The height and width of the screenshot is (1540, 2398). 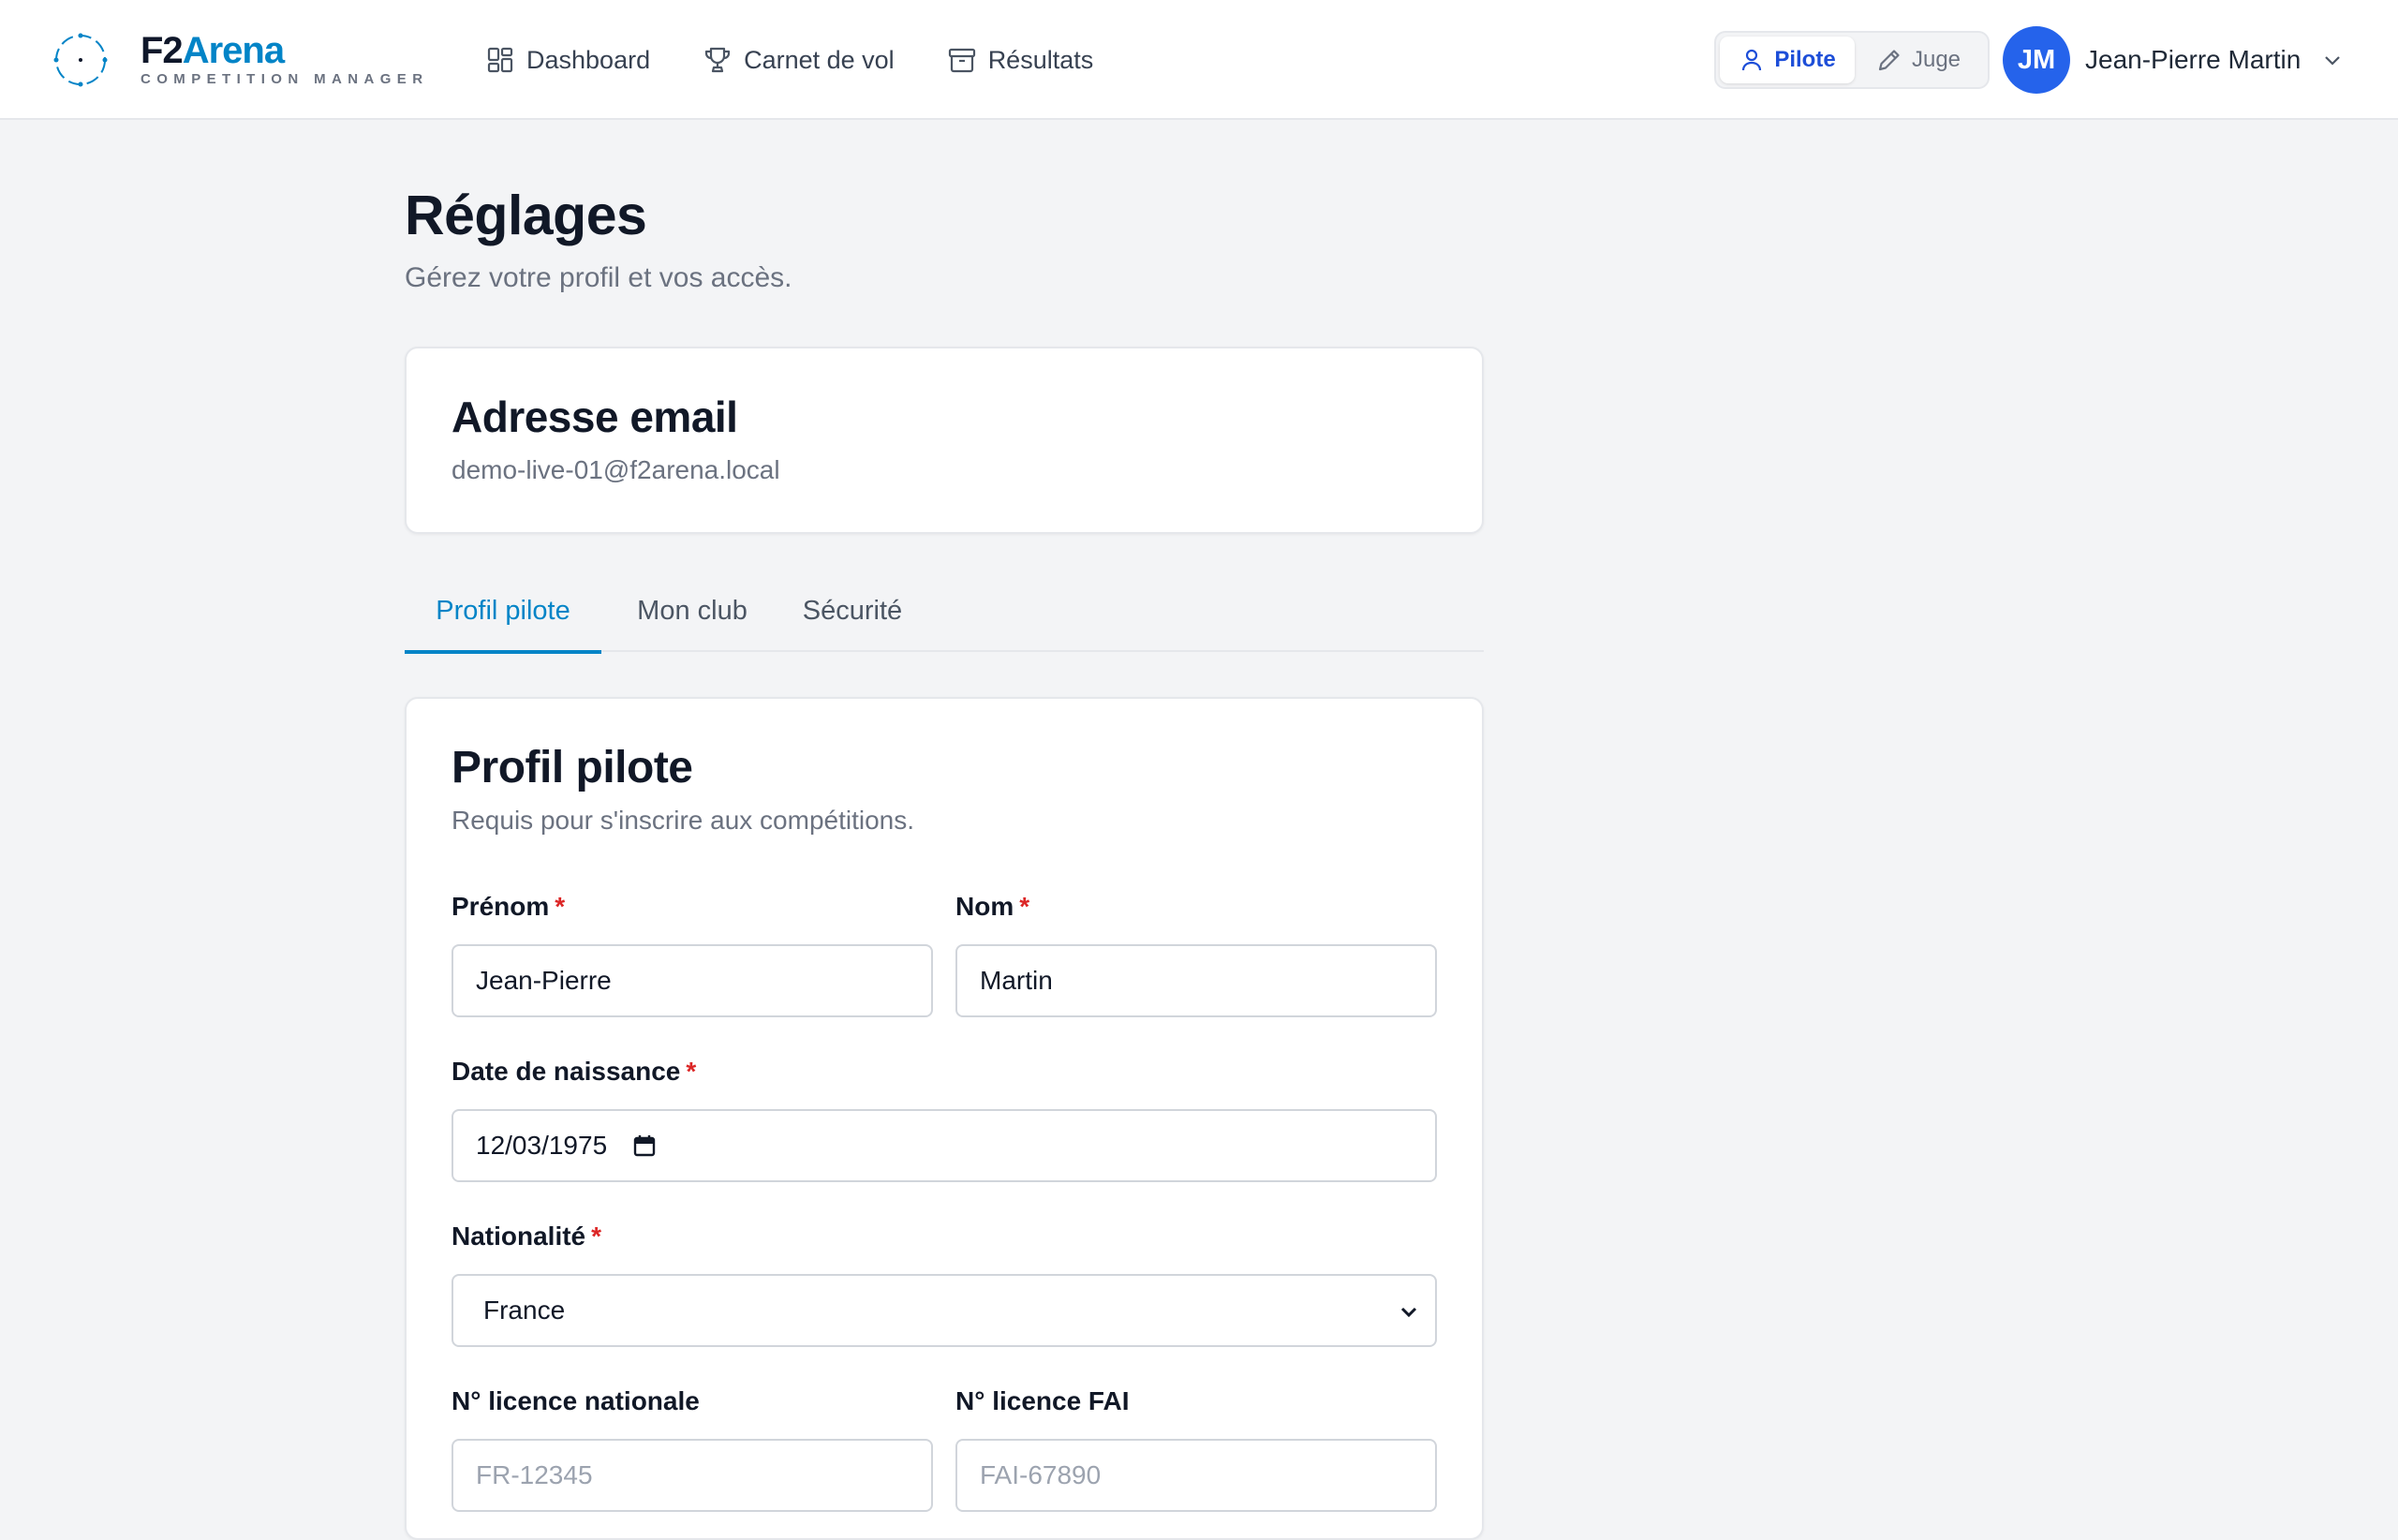 I want to click on email-card-title: Adresse email, so click(x=594, y=416).